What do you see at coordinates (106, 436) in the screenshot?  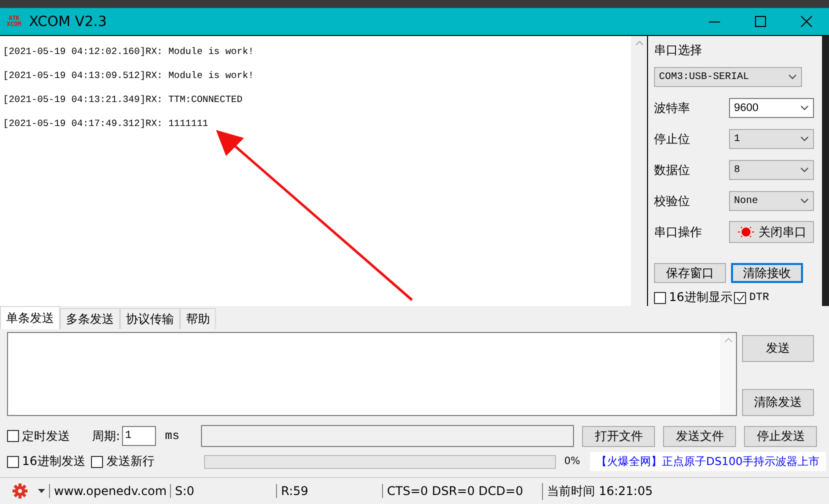 I see `period-label: 周期:` at bounding box center [106, 436].